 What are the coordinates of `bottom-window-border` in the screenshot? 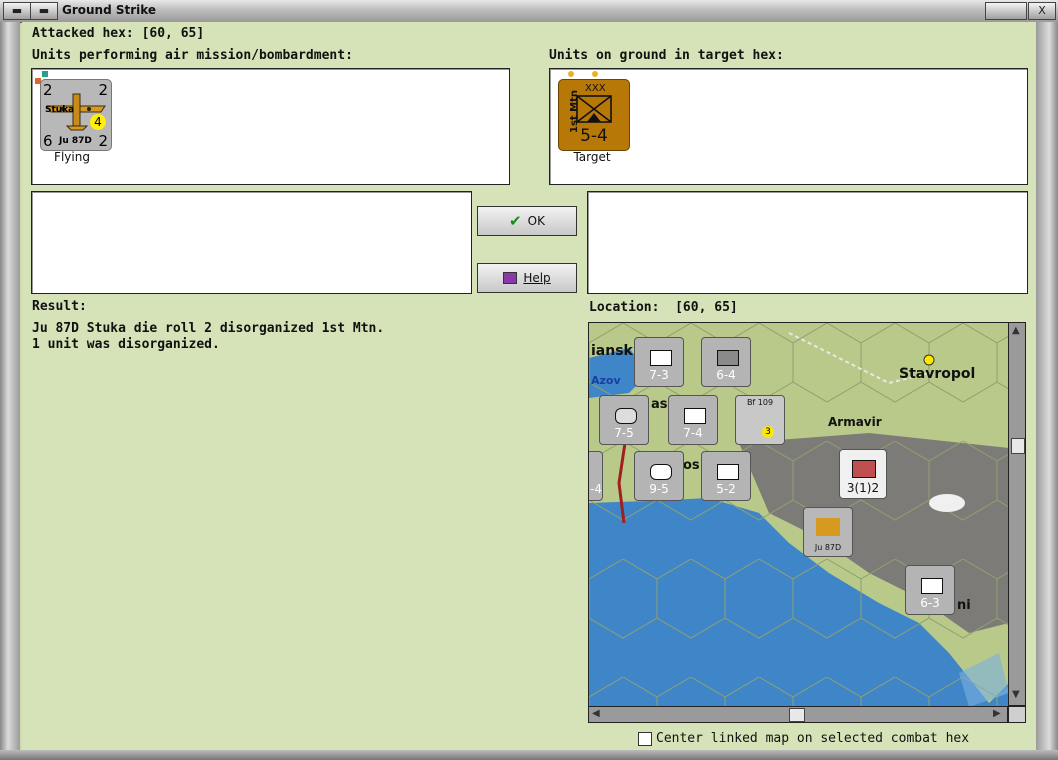 It's located at (529, 755).